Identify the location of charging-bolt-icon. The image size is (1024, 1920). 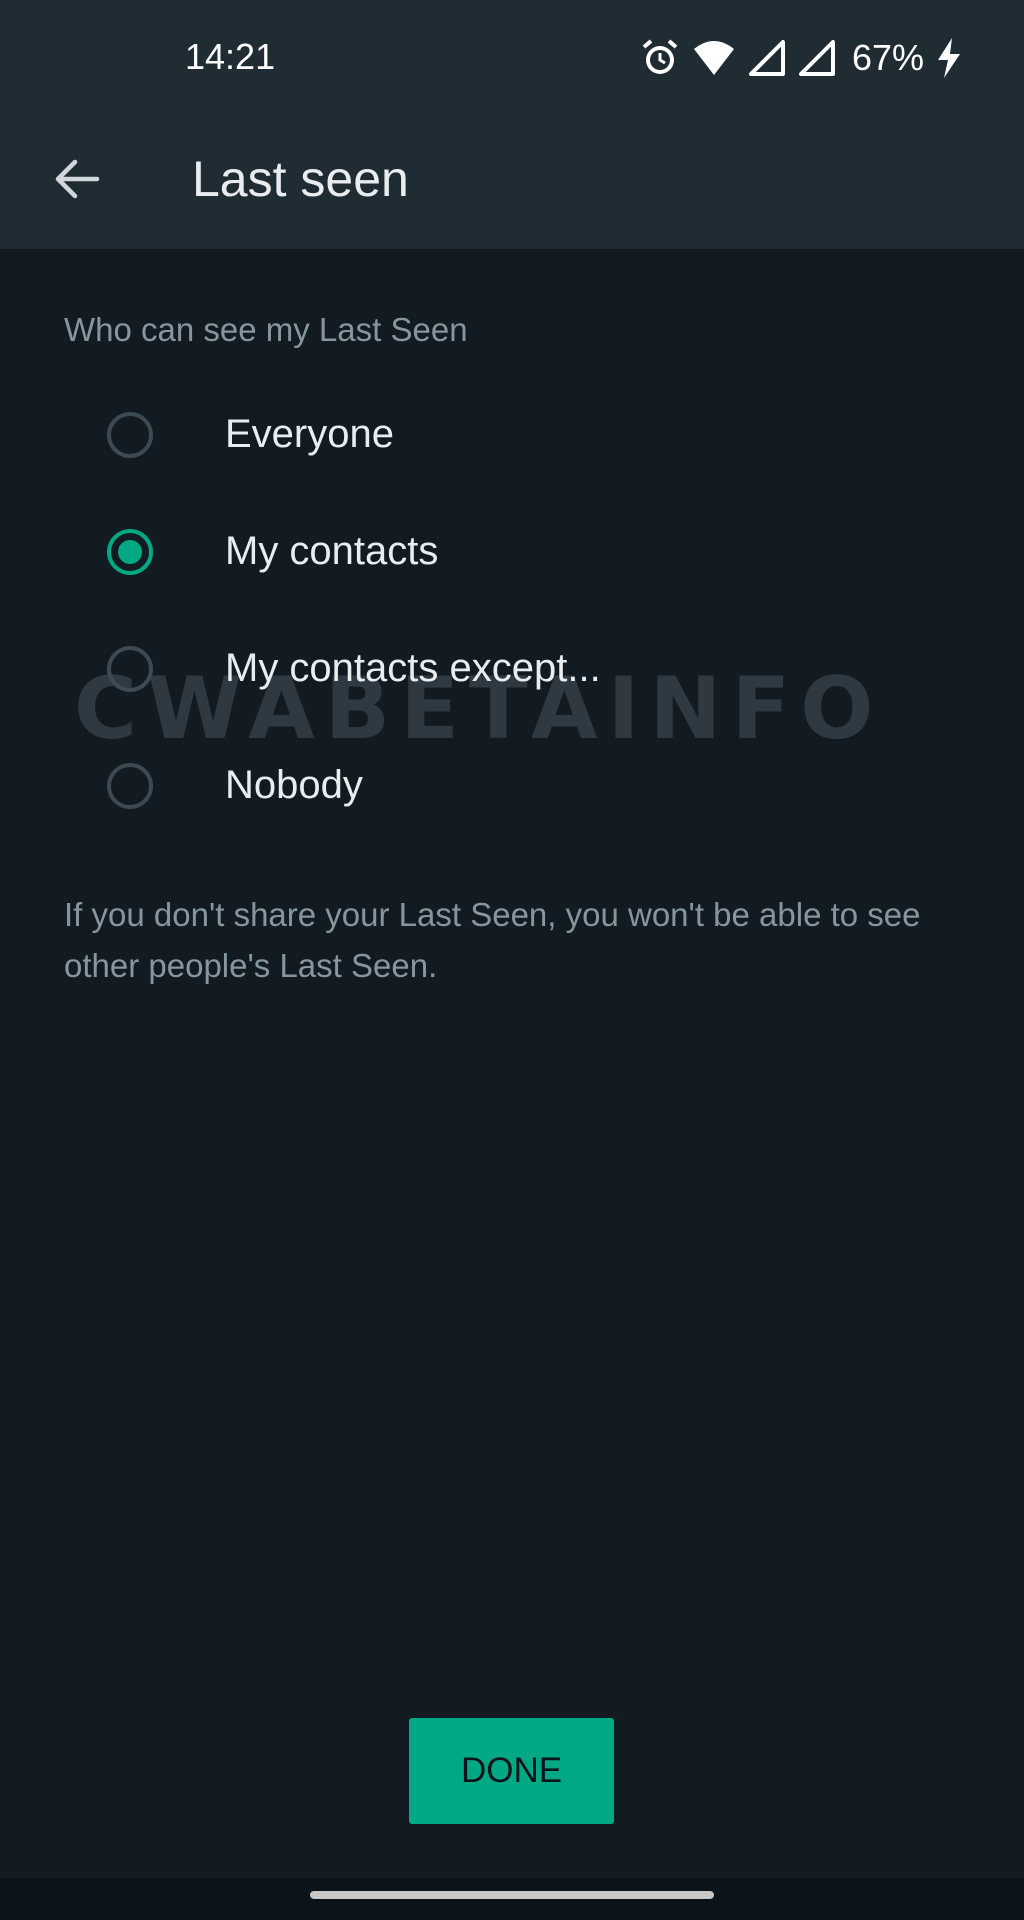
(949, 58).